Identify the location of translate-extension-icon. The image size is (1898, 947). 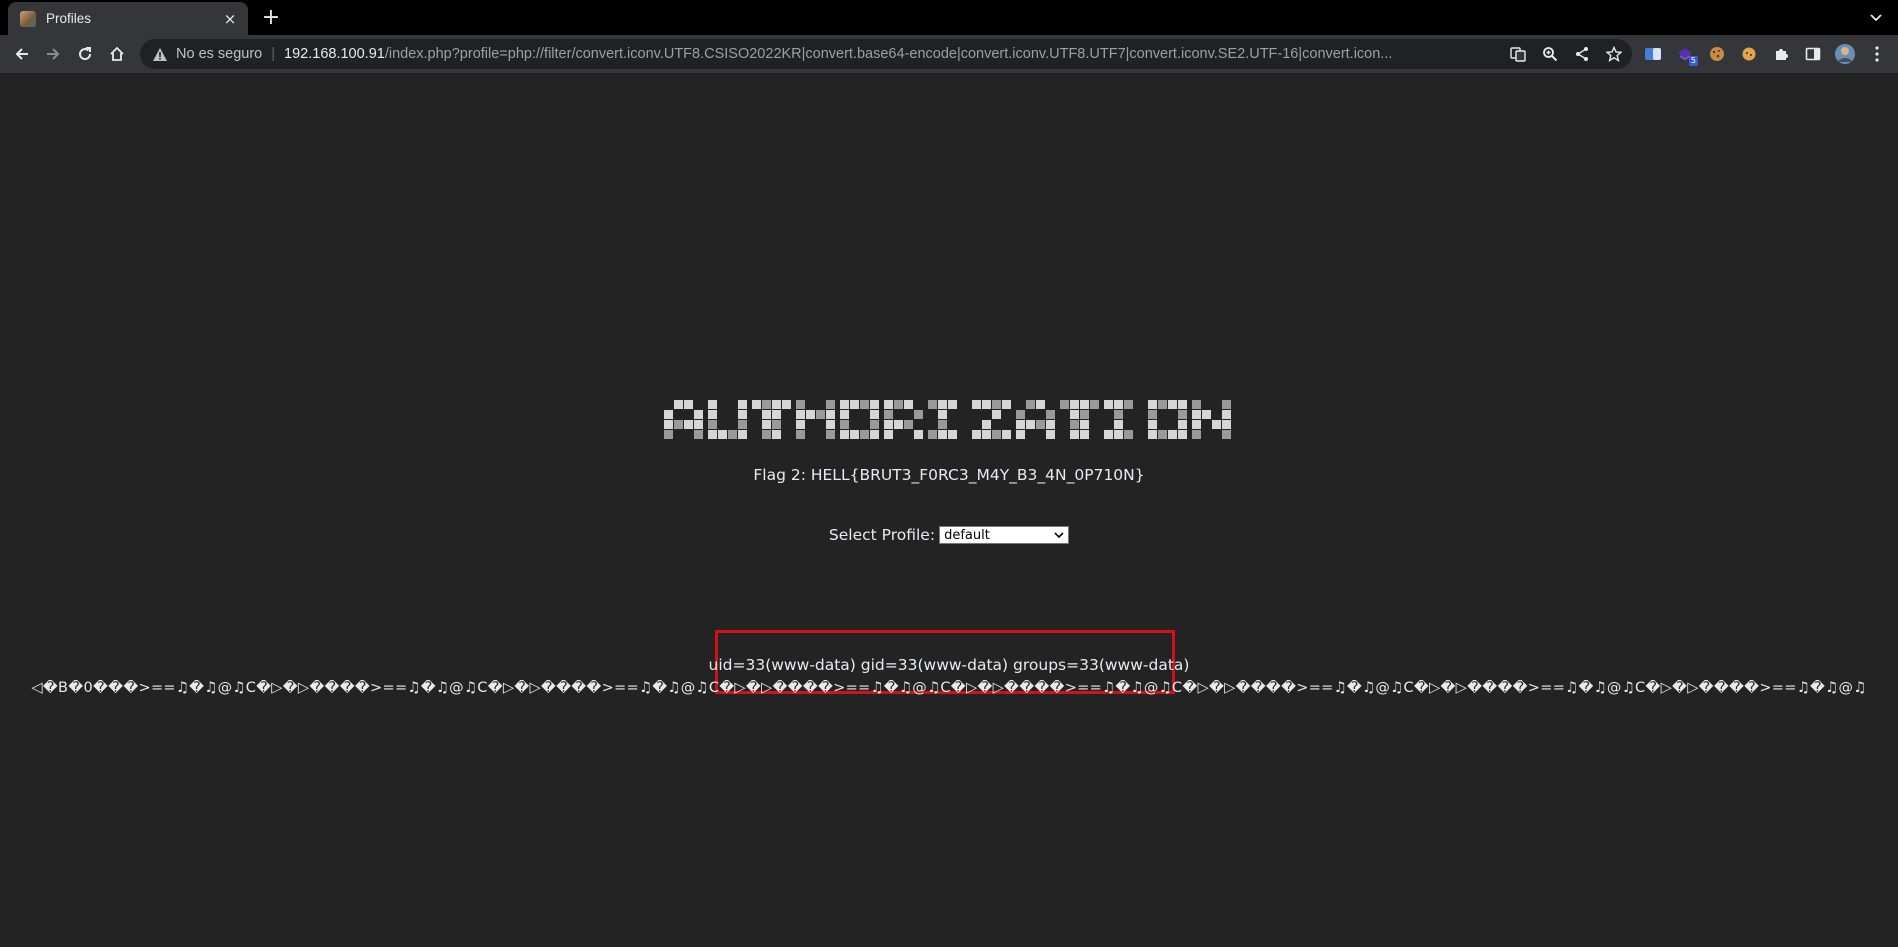
(1653, 54).